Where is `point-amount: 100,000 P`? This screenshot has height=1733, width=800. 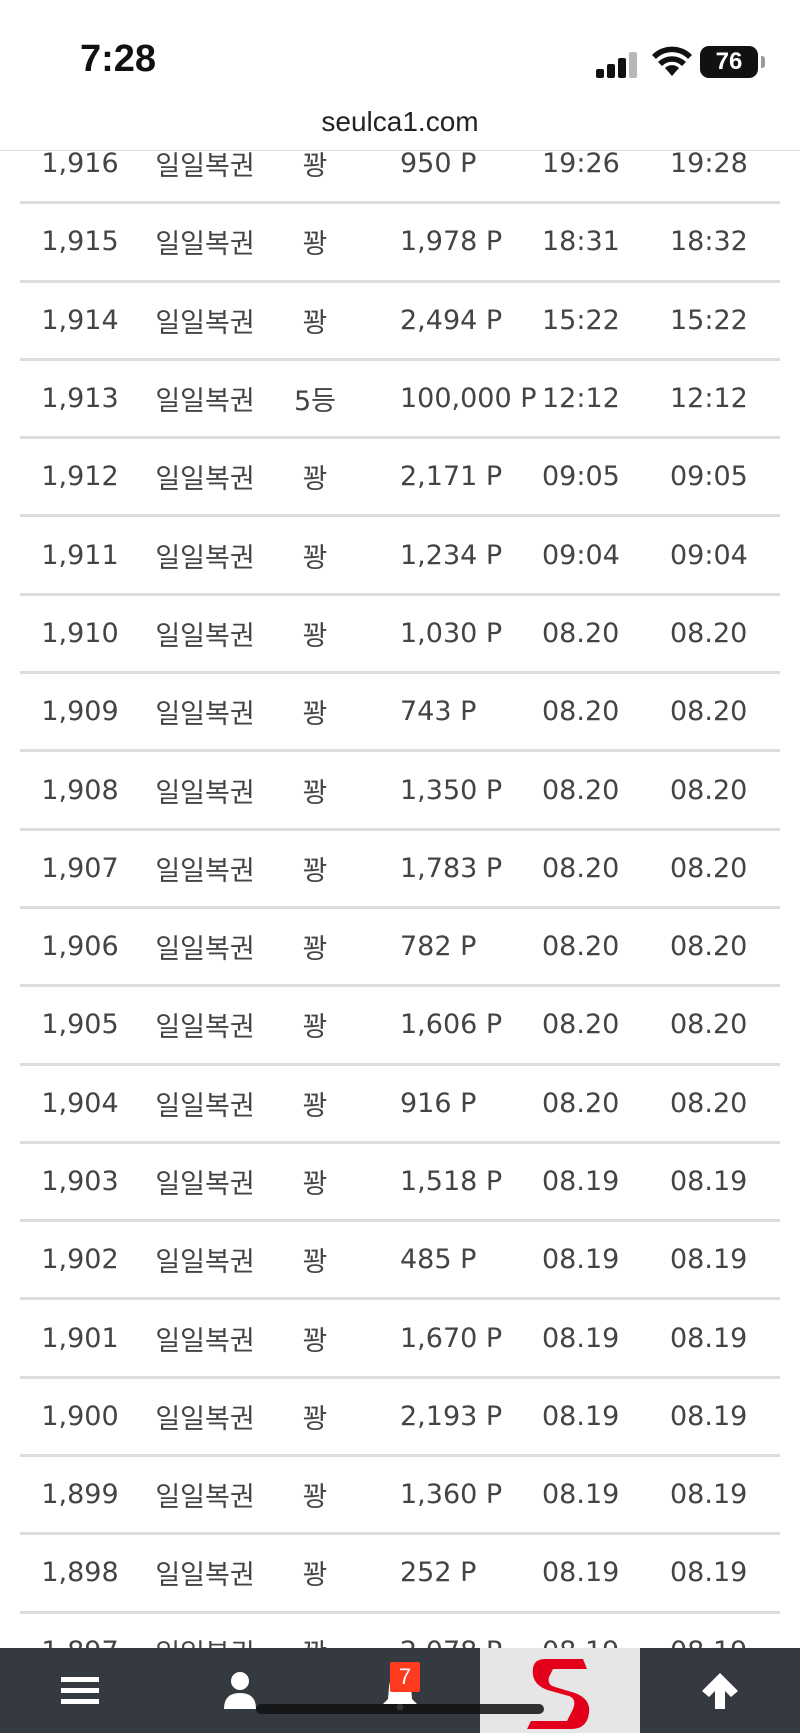
point-amount: 100,000 P is located at coordinates (468, 399).